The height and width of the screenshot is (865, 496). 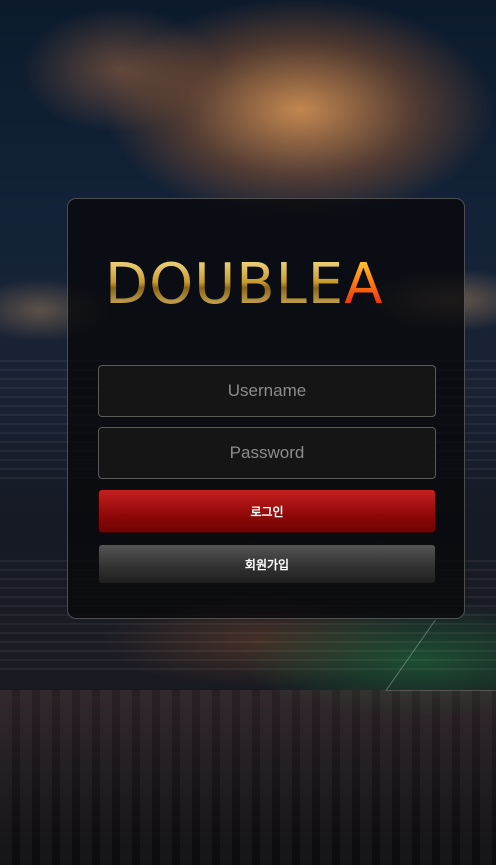 I want to click on login-button: 로그인, so click(x=267, y=511).